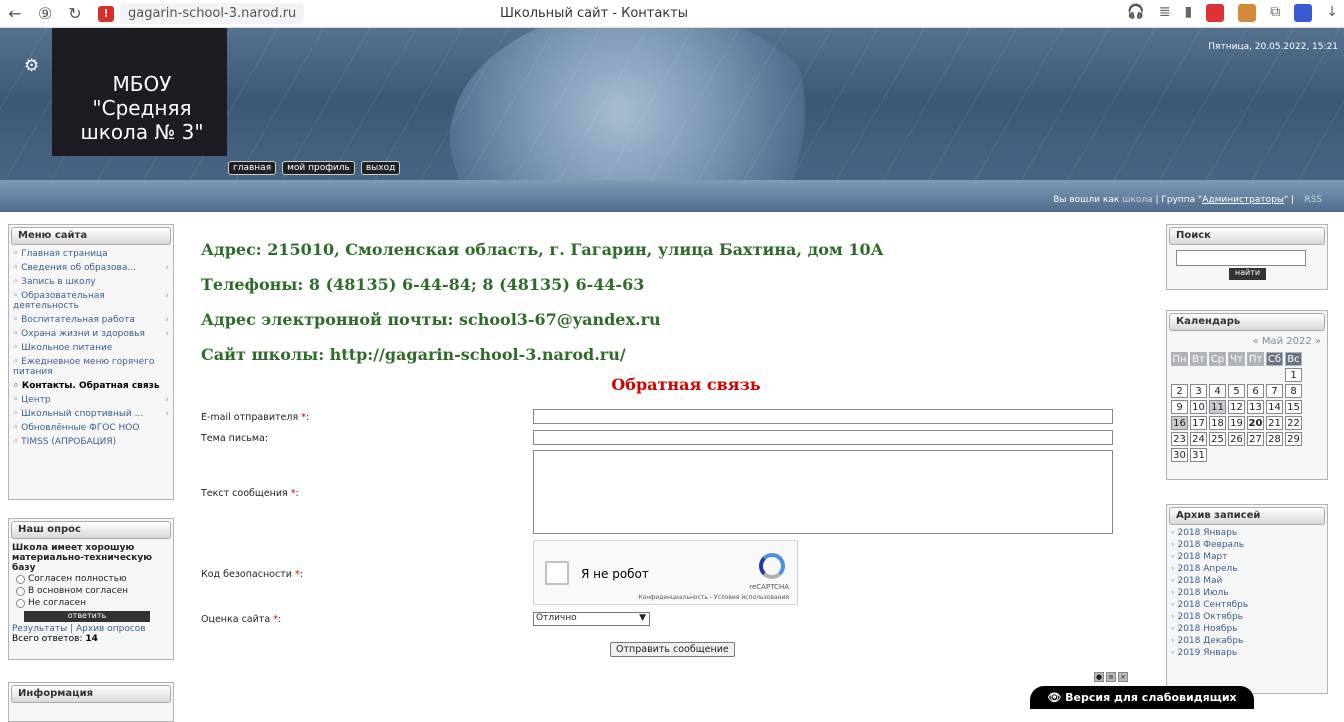 The width and height of the screenshot is (1344, 722). What do you see at coordinates (75, 13) in the screenshot?
I see `reload-icon: ↻` at bounding box center [75, 13].